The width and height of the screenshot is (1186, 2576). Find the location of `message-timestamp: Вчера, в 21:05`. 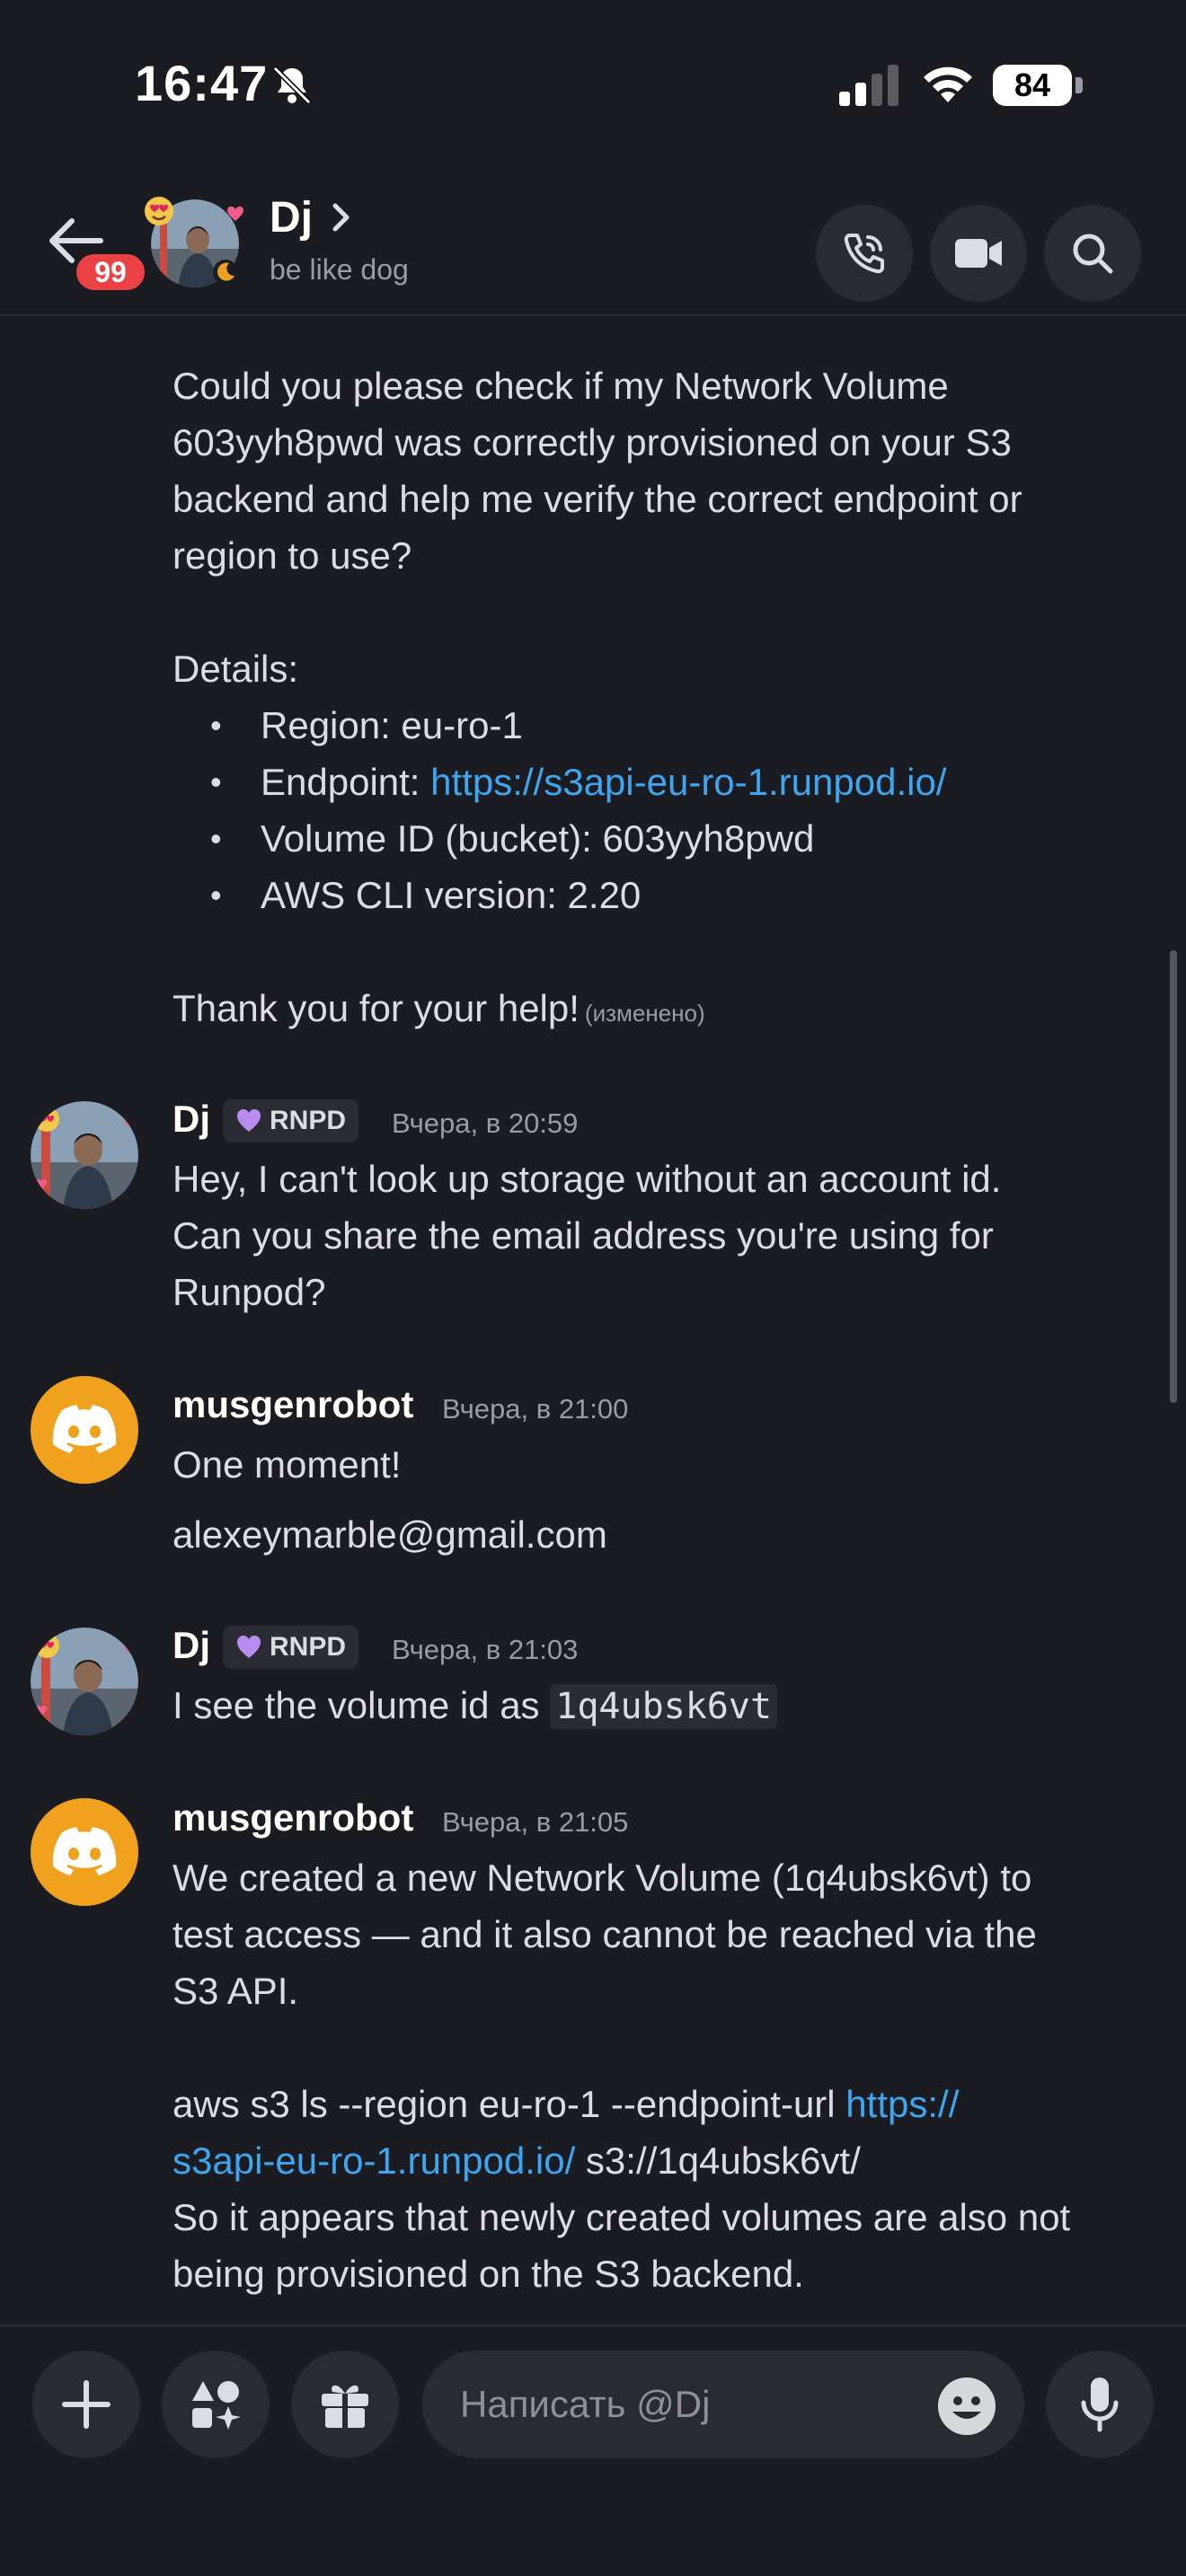

message-timestamp: Вчера, в 21:05 is located at coordinates (535, 1822).